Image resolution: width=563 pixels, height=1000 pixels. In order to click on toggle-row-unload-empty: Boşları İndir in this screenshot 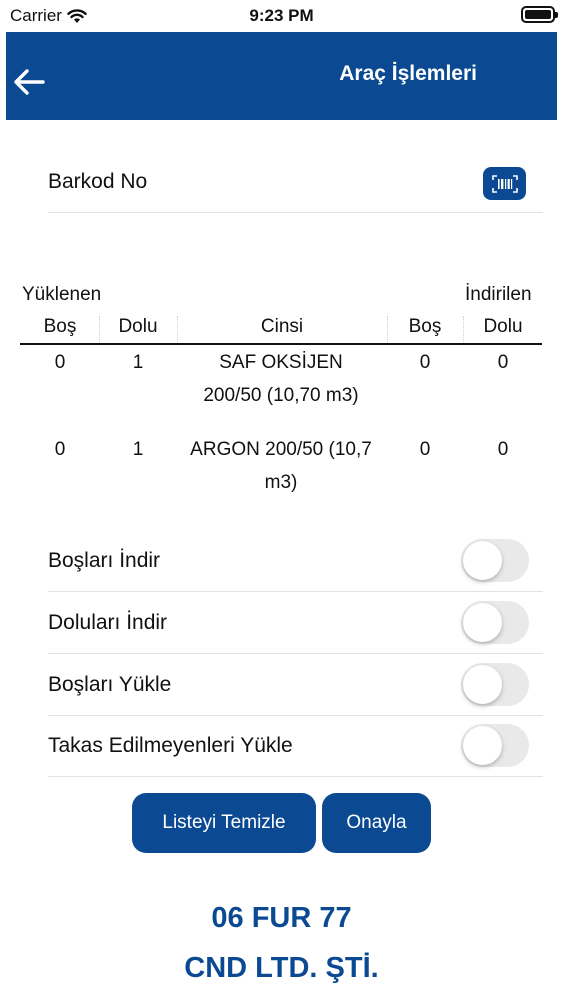, I will do `click(295, 561)`.